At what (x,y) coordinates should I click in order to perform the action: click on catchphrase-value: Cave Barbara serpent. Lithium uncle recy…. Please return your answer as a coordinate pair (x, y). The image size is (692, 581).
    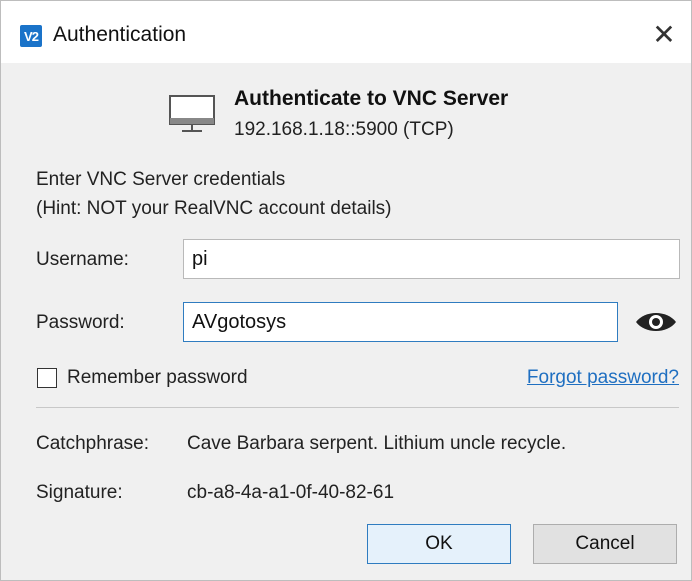
    Looking at the image, I should click on (377, 443).